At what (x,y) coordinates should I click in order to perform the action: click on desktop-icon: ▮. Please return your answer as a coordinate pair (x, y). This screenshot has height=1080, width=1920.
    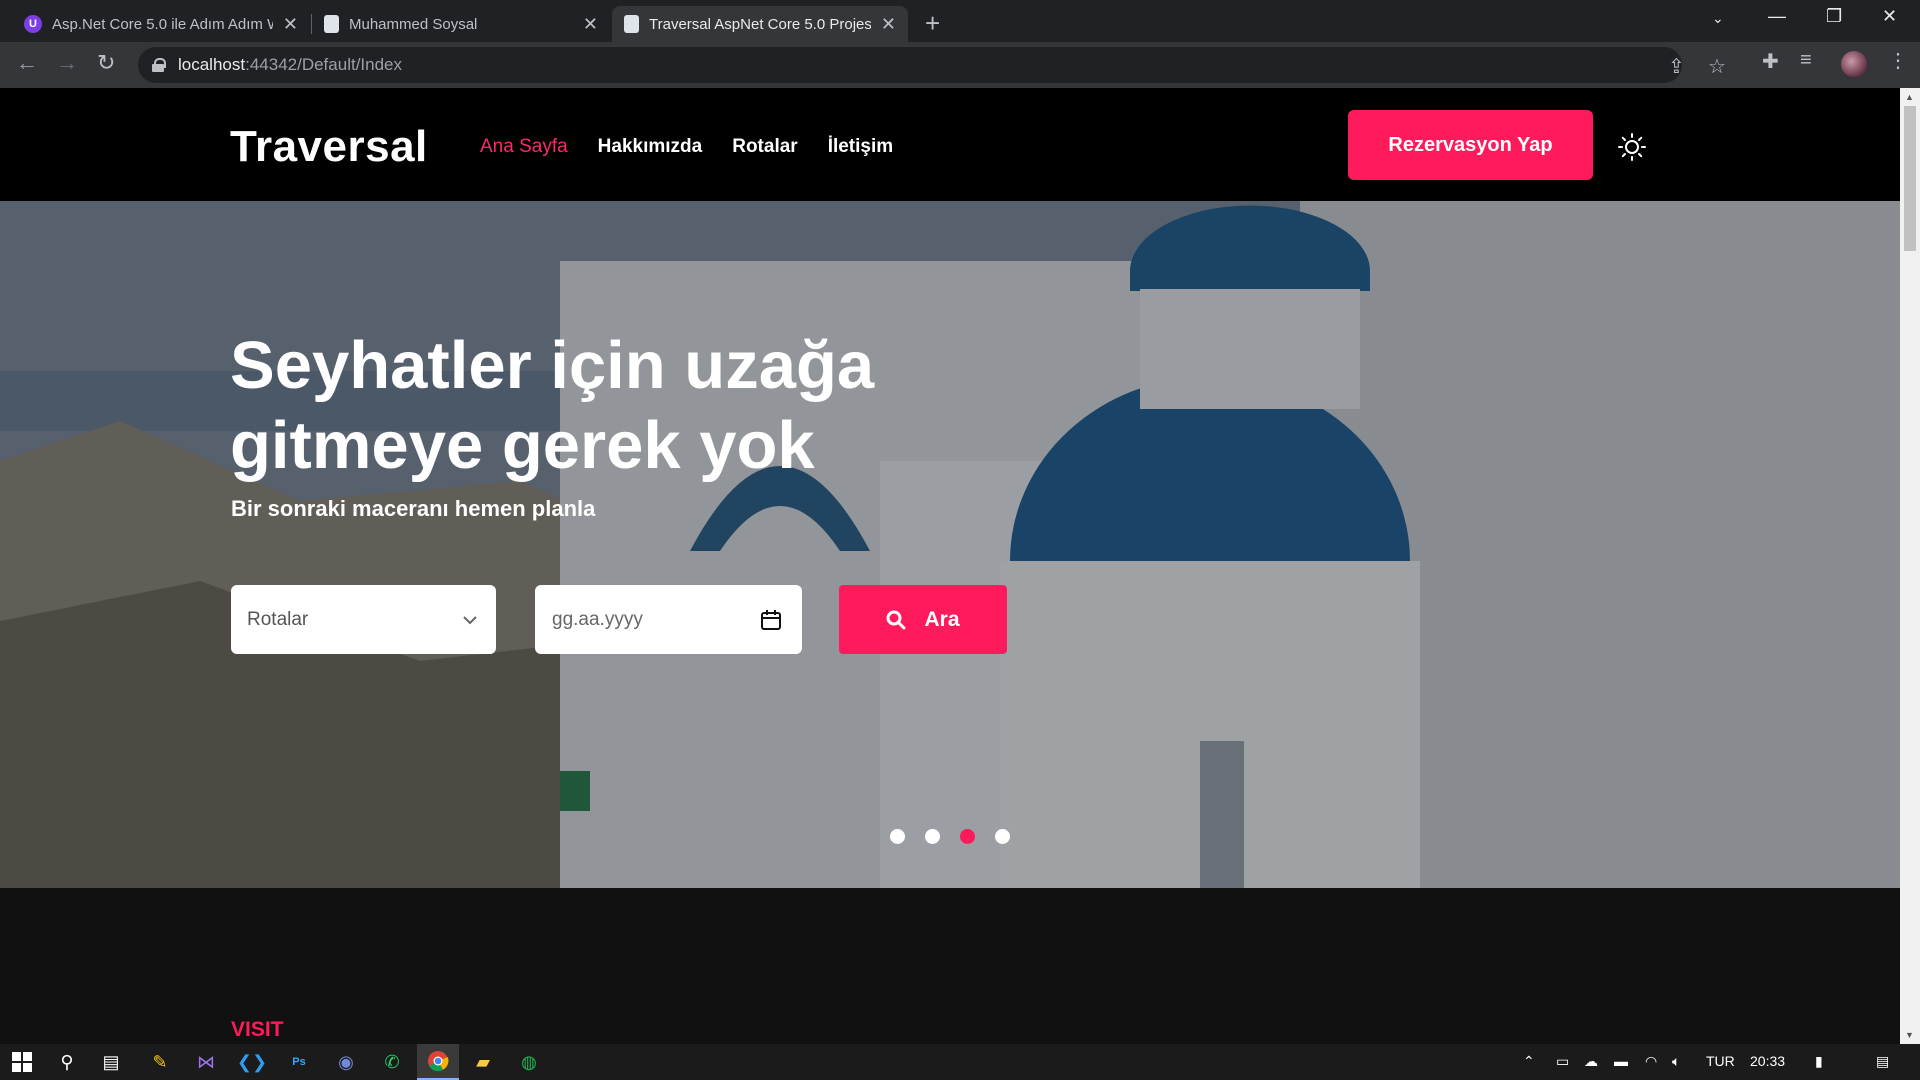
    Looking at the image, I should click on (1819, 1061).